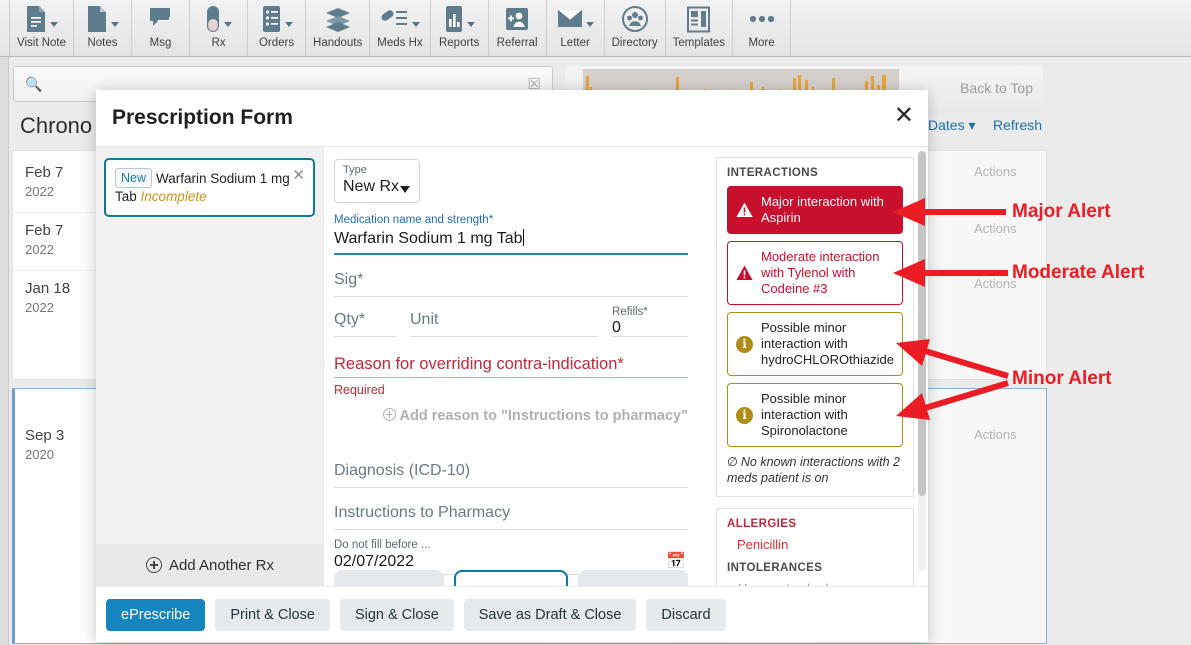 The image size is (1191, 645). Describe the element at coordinates (209, 187) in the screenshot. I see `rx-list-item: ✕ New Warfarin Sodium 1 mg Tab Incomplete` at that location.